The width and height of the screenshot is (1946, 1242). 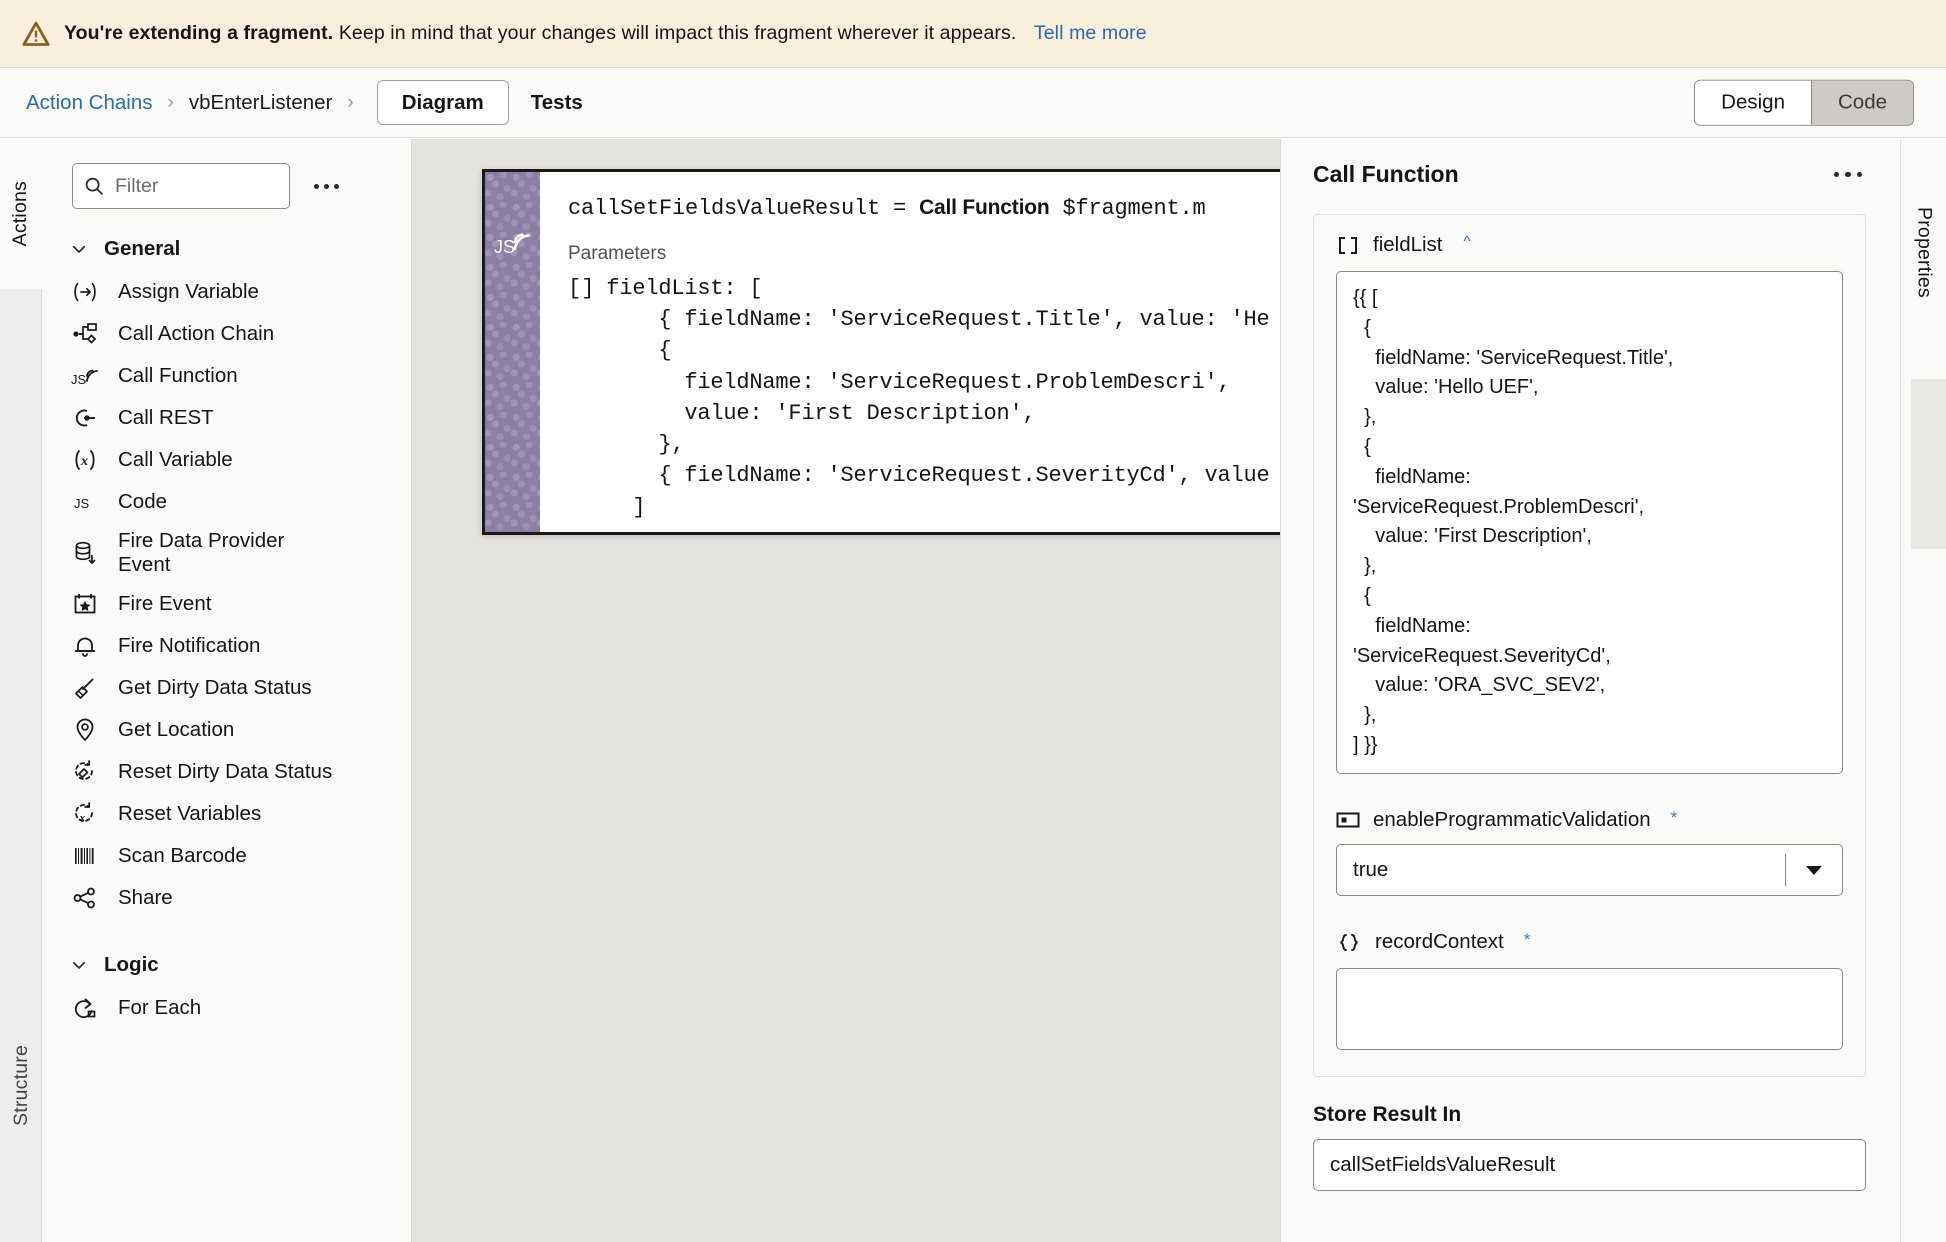 I want to click on palette-item-reset-variables: x Reset Variables, so click(x=226, y=814).